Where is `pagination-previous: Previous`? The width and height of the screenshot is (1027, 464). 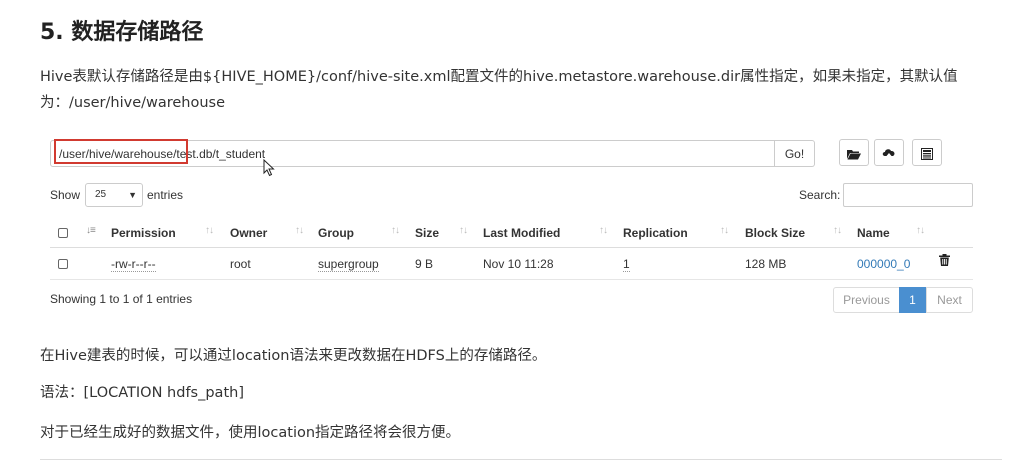
pagination-previous: Previous is located at coordinates (866, 300).